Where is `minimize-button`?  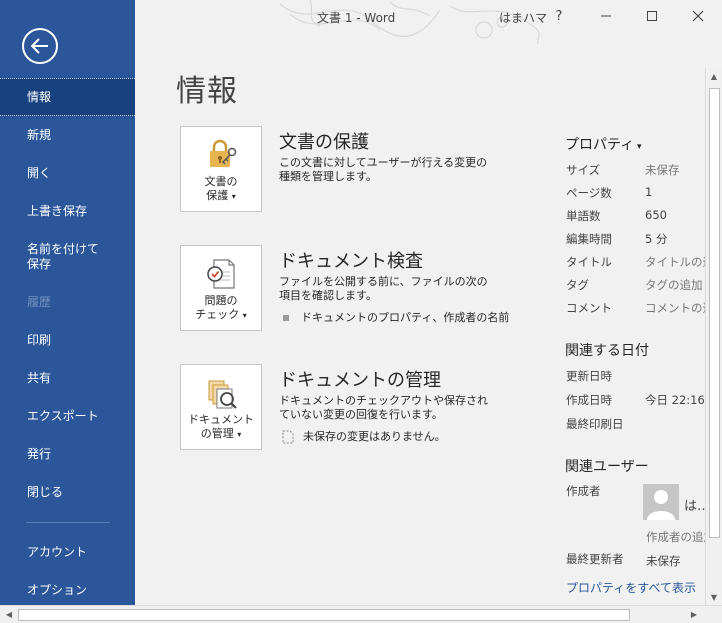
minimize-button is located at coordinates (606, 16).